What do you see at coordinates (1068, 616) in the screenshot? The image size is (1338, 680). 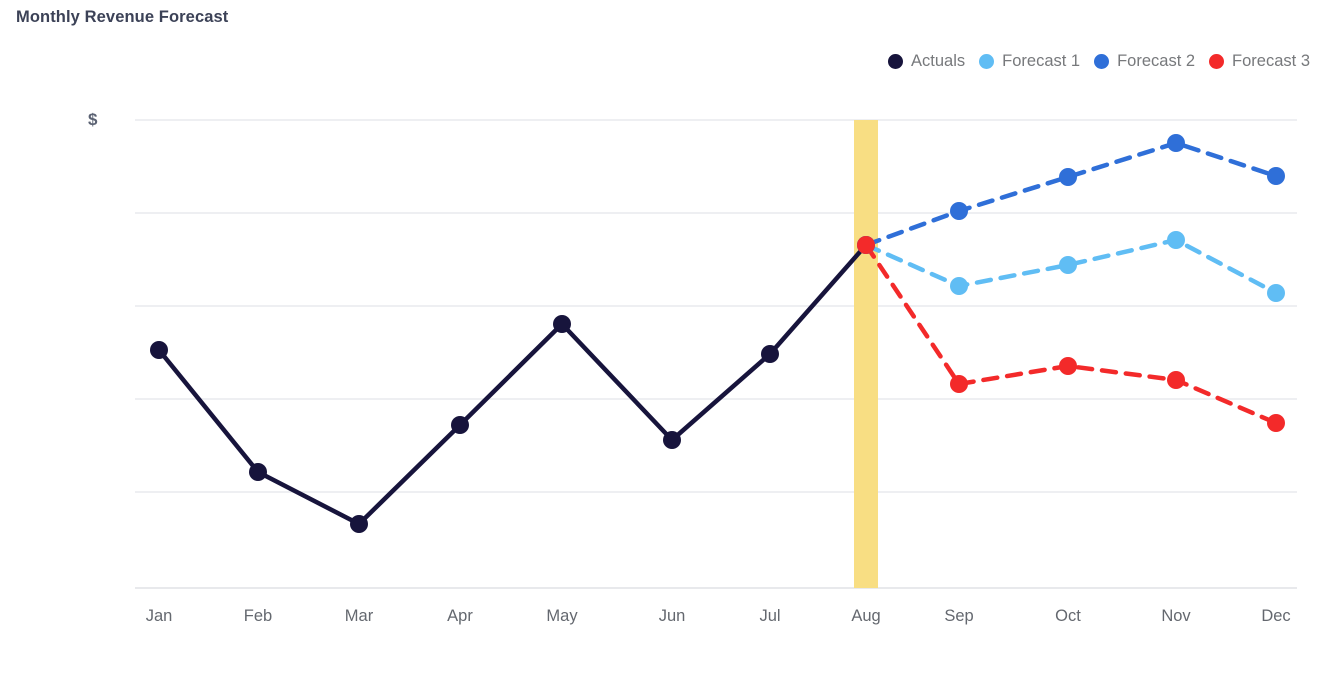 I see `x-tick-label: Oct` at bounding box center [1068, 616].